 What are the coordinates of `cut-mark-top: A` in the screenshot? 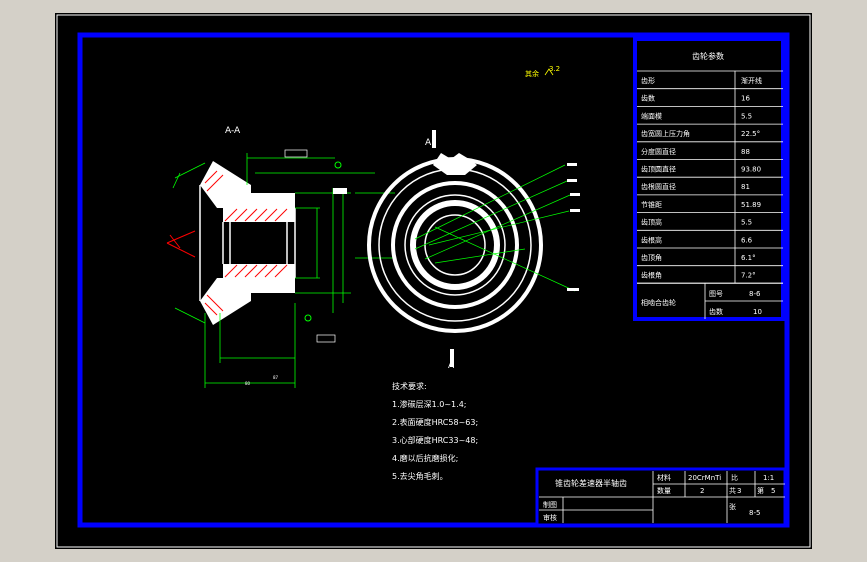 It's located at (428, 143).